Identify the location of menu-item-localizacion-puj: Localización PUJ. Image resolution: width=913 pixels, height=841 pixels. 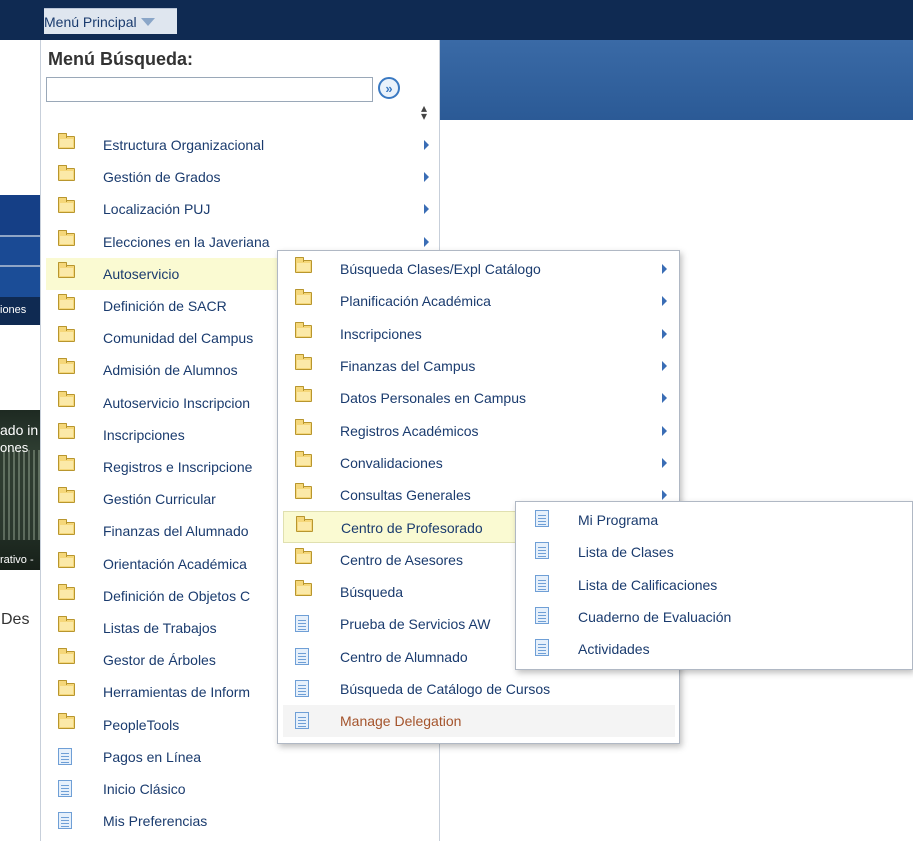
(243, 209).